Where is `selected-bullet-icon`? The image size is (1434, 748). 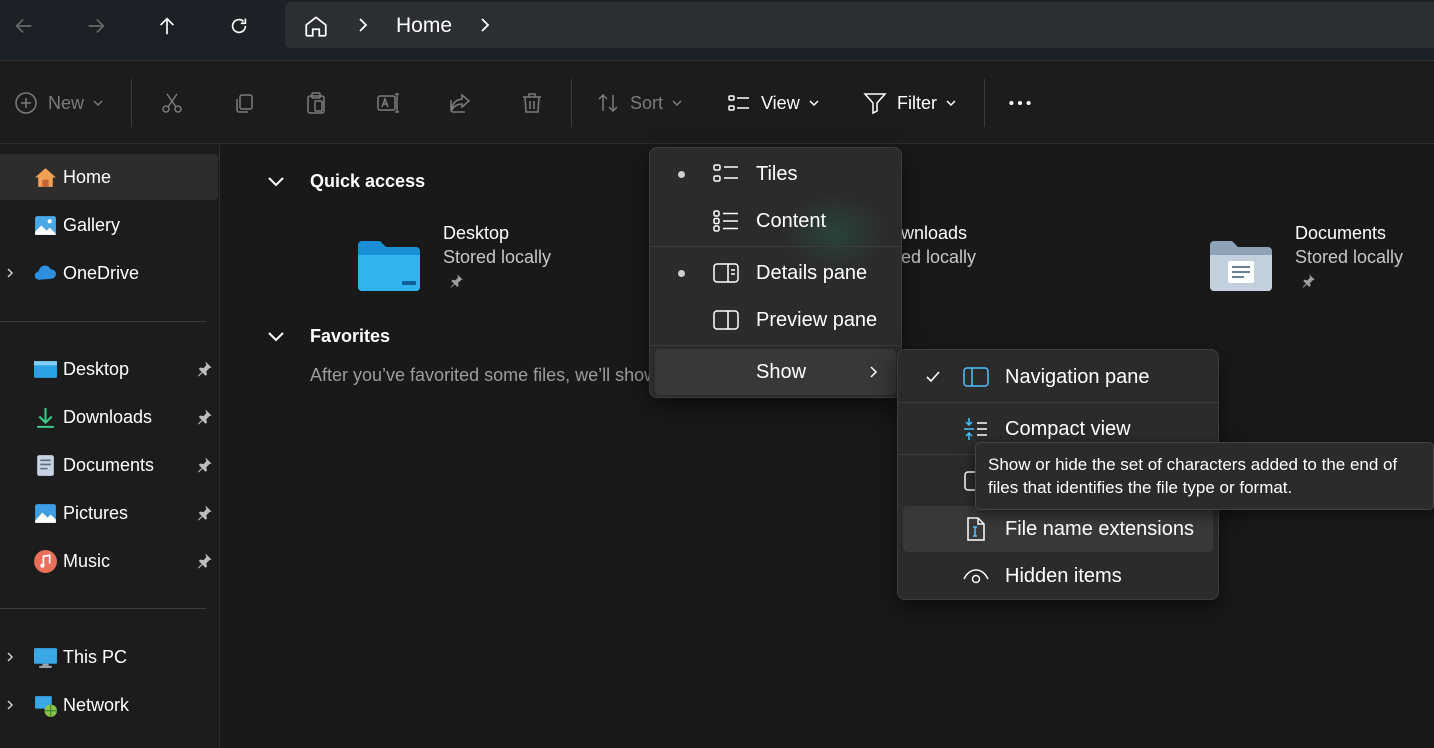
selected-bullet-icon is located at coordinates (681, 273).